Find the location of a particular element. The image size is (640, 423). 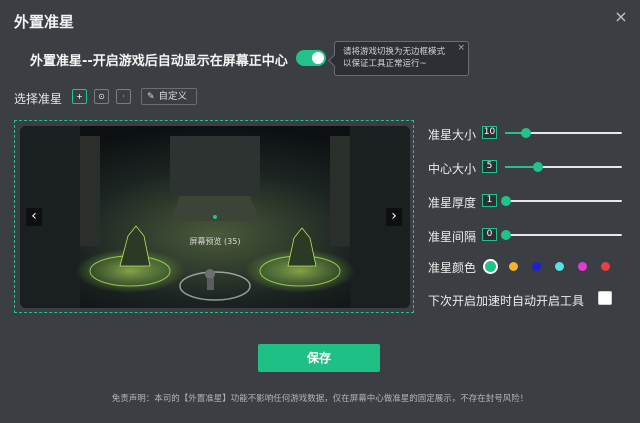

gap-value: 0 is located at coordinates (489, 234).